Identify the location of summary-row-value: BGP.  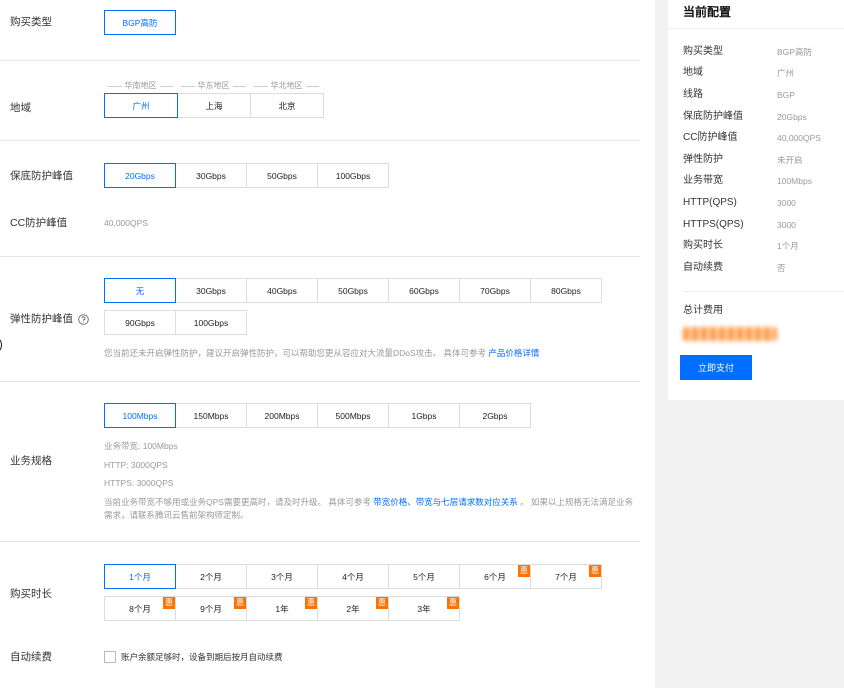
(786, 95).